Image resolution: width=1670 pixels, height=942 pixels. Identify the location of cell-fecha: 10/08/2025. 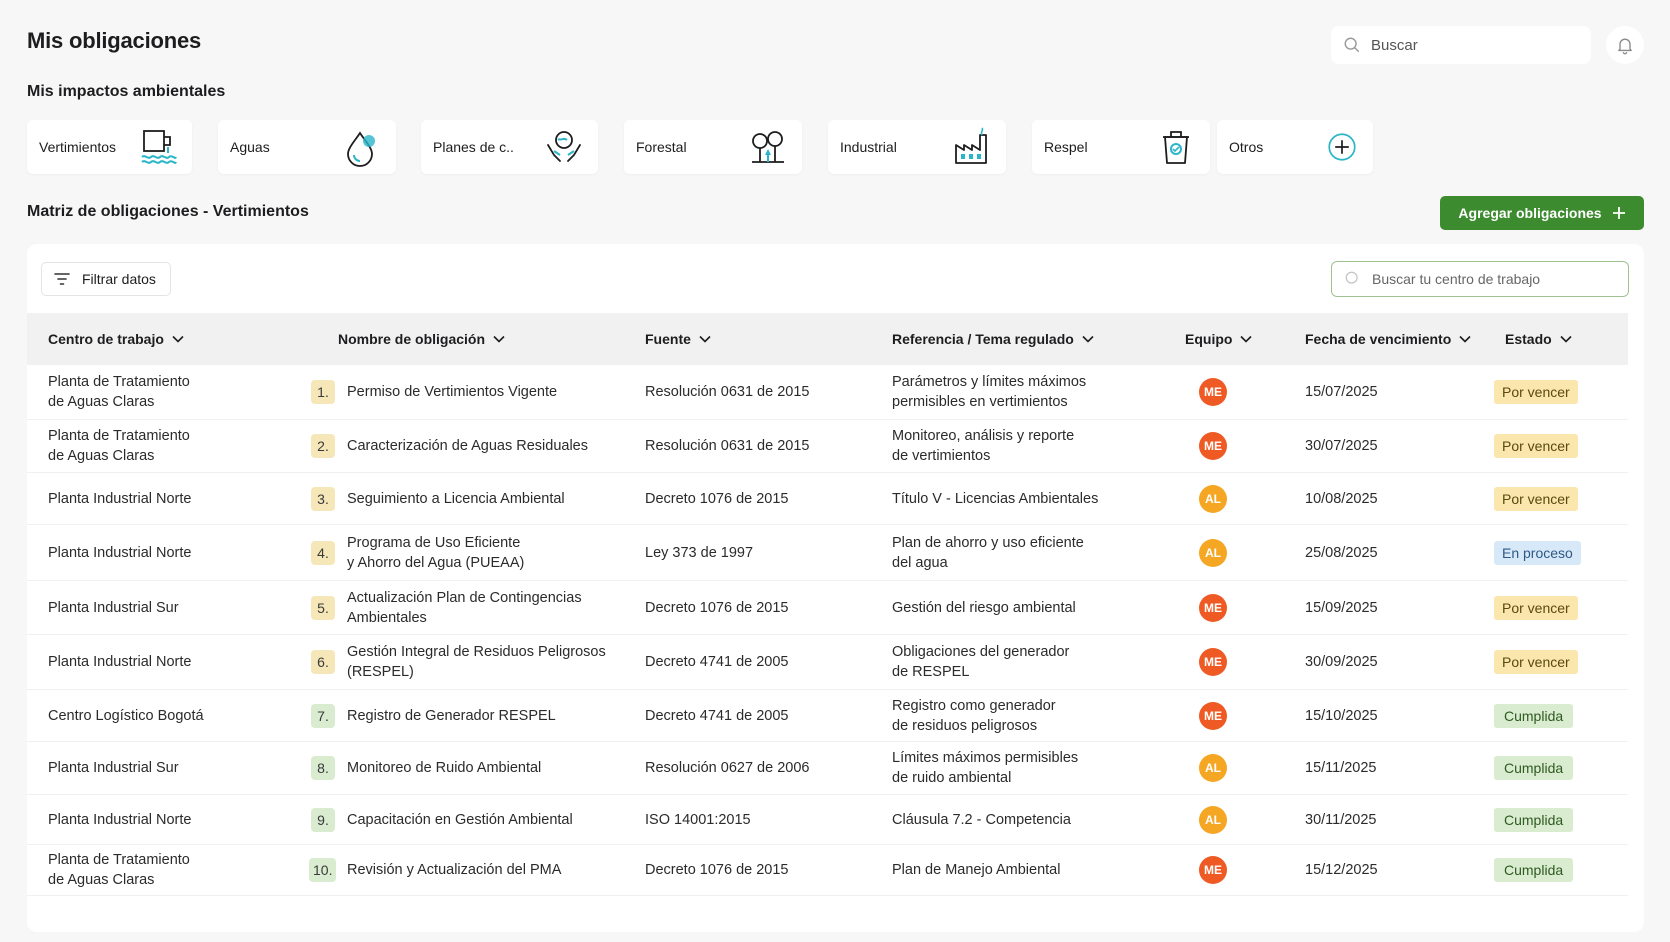
(1341, 498).